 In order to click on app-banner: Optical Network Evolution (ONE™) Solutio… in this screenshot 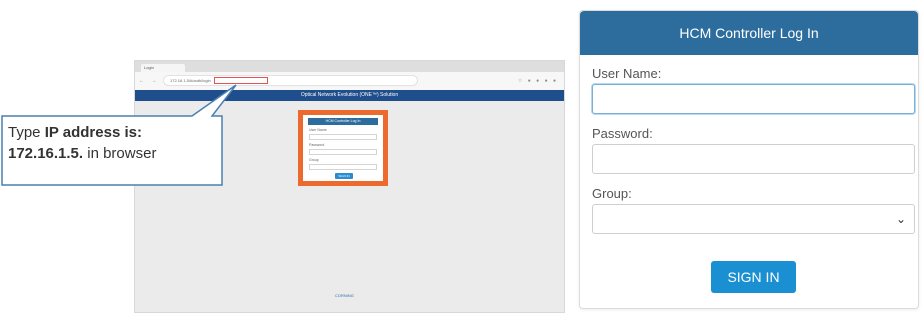, I will do `click(349, 95)`.